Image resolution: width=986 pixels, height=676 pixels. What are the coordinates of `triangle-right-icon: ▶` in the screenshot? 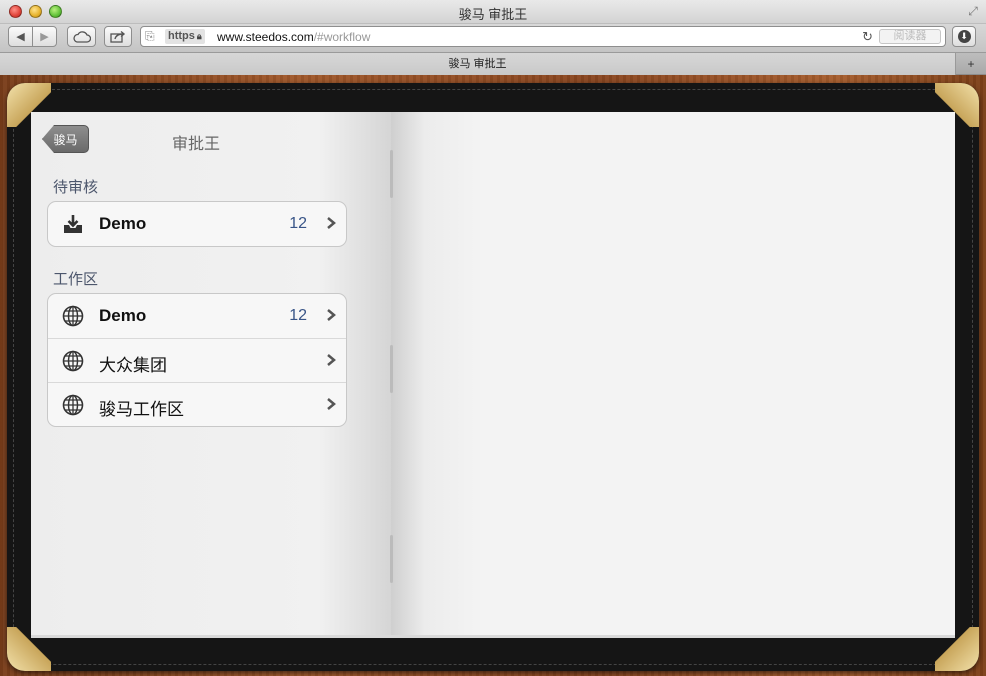 It's located at (44, 37).